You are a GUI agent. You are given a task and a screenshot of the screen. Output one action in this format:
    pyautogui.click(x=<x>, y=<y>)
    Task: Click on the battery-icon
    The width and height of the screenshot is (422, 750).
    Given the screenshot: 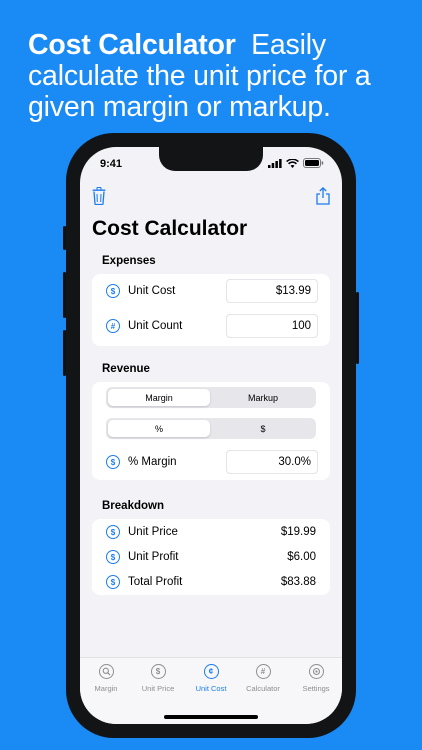 What is the action you would take?
    pyautogui.click(x=313, y=163)
    